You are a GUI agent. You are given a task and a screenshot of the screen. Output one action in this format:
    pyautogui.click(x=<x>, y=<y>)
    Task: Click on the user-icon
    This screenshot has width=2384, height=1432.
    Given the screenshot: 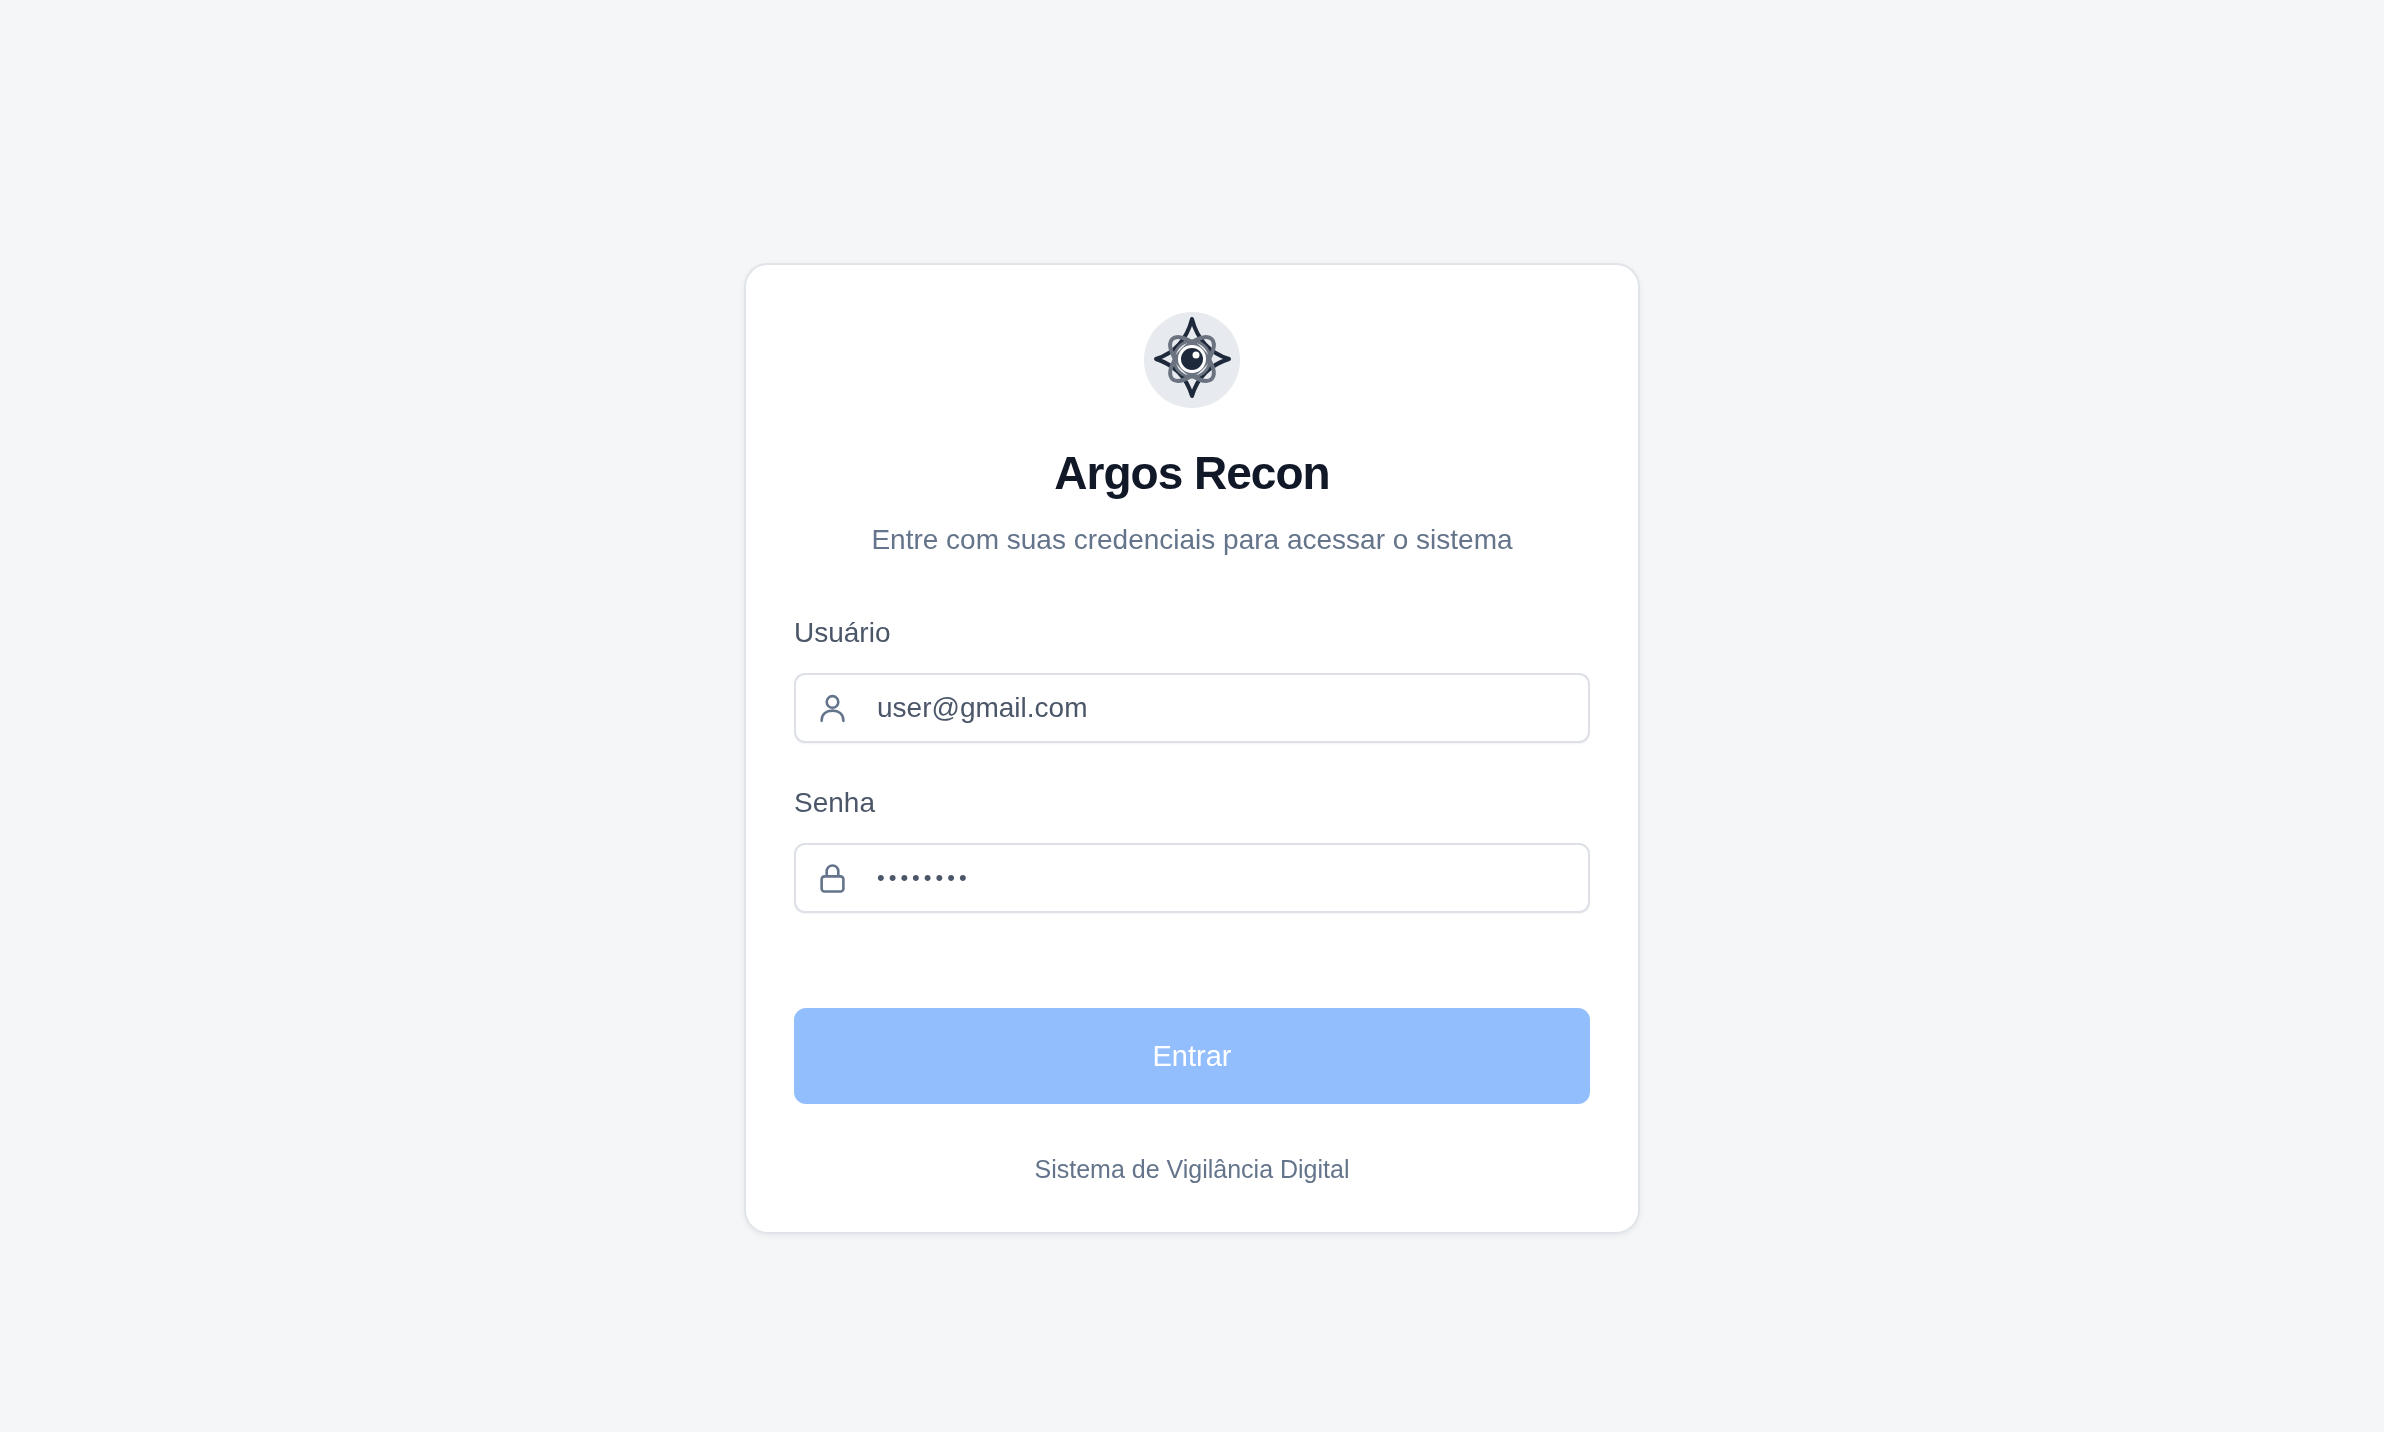 What is the action you would take?
    pyautogui.click(x=832, y=708)
    